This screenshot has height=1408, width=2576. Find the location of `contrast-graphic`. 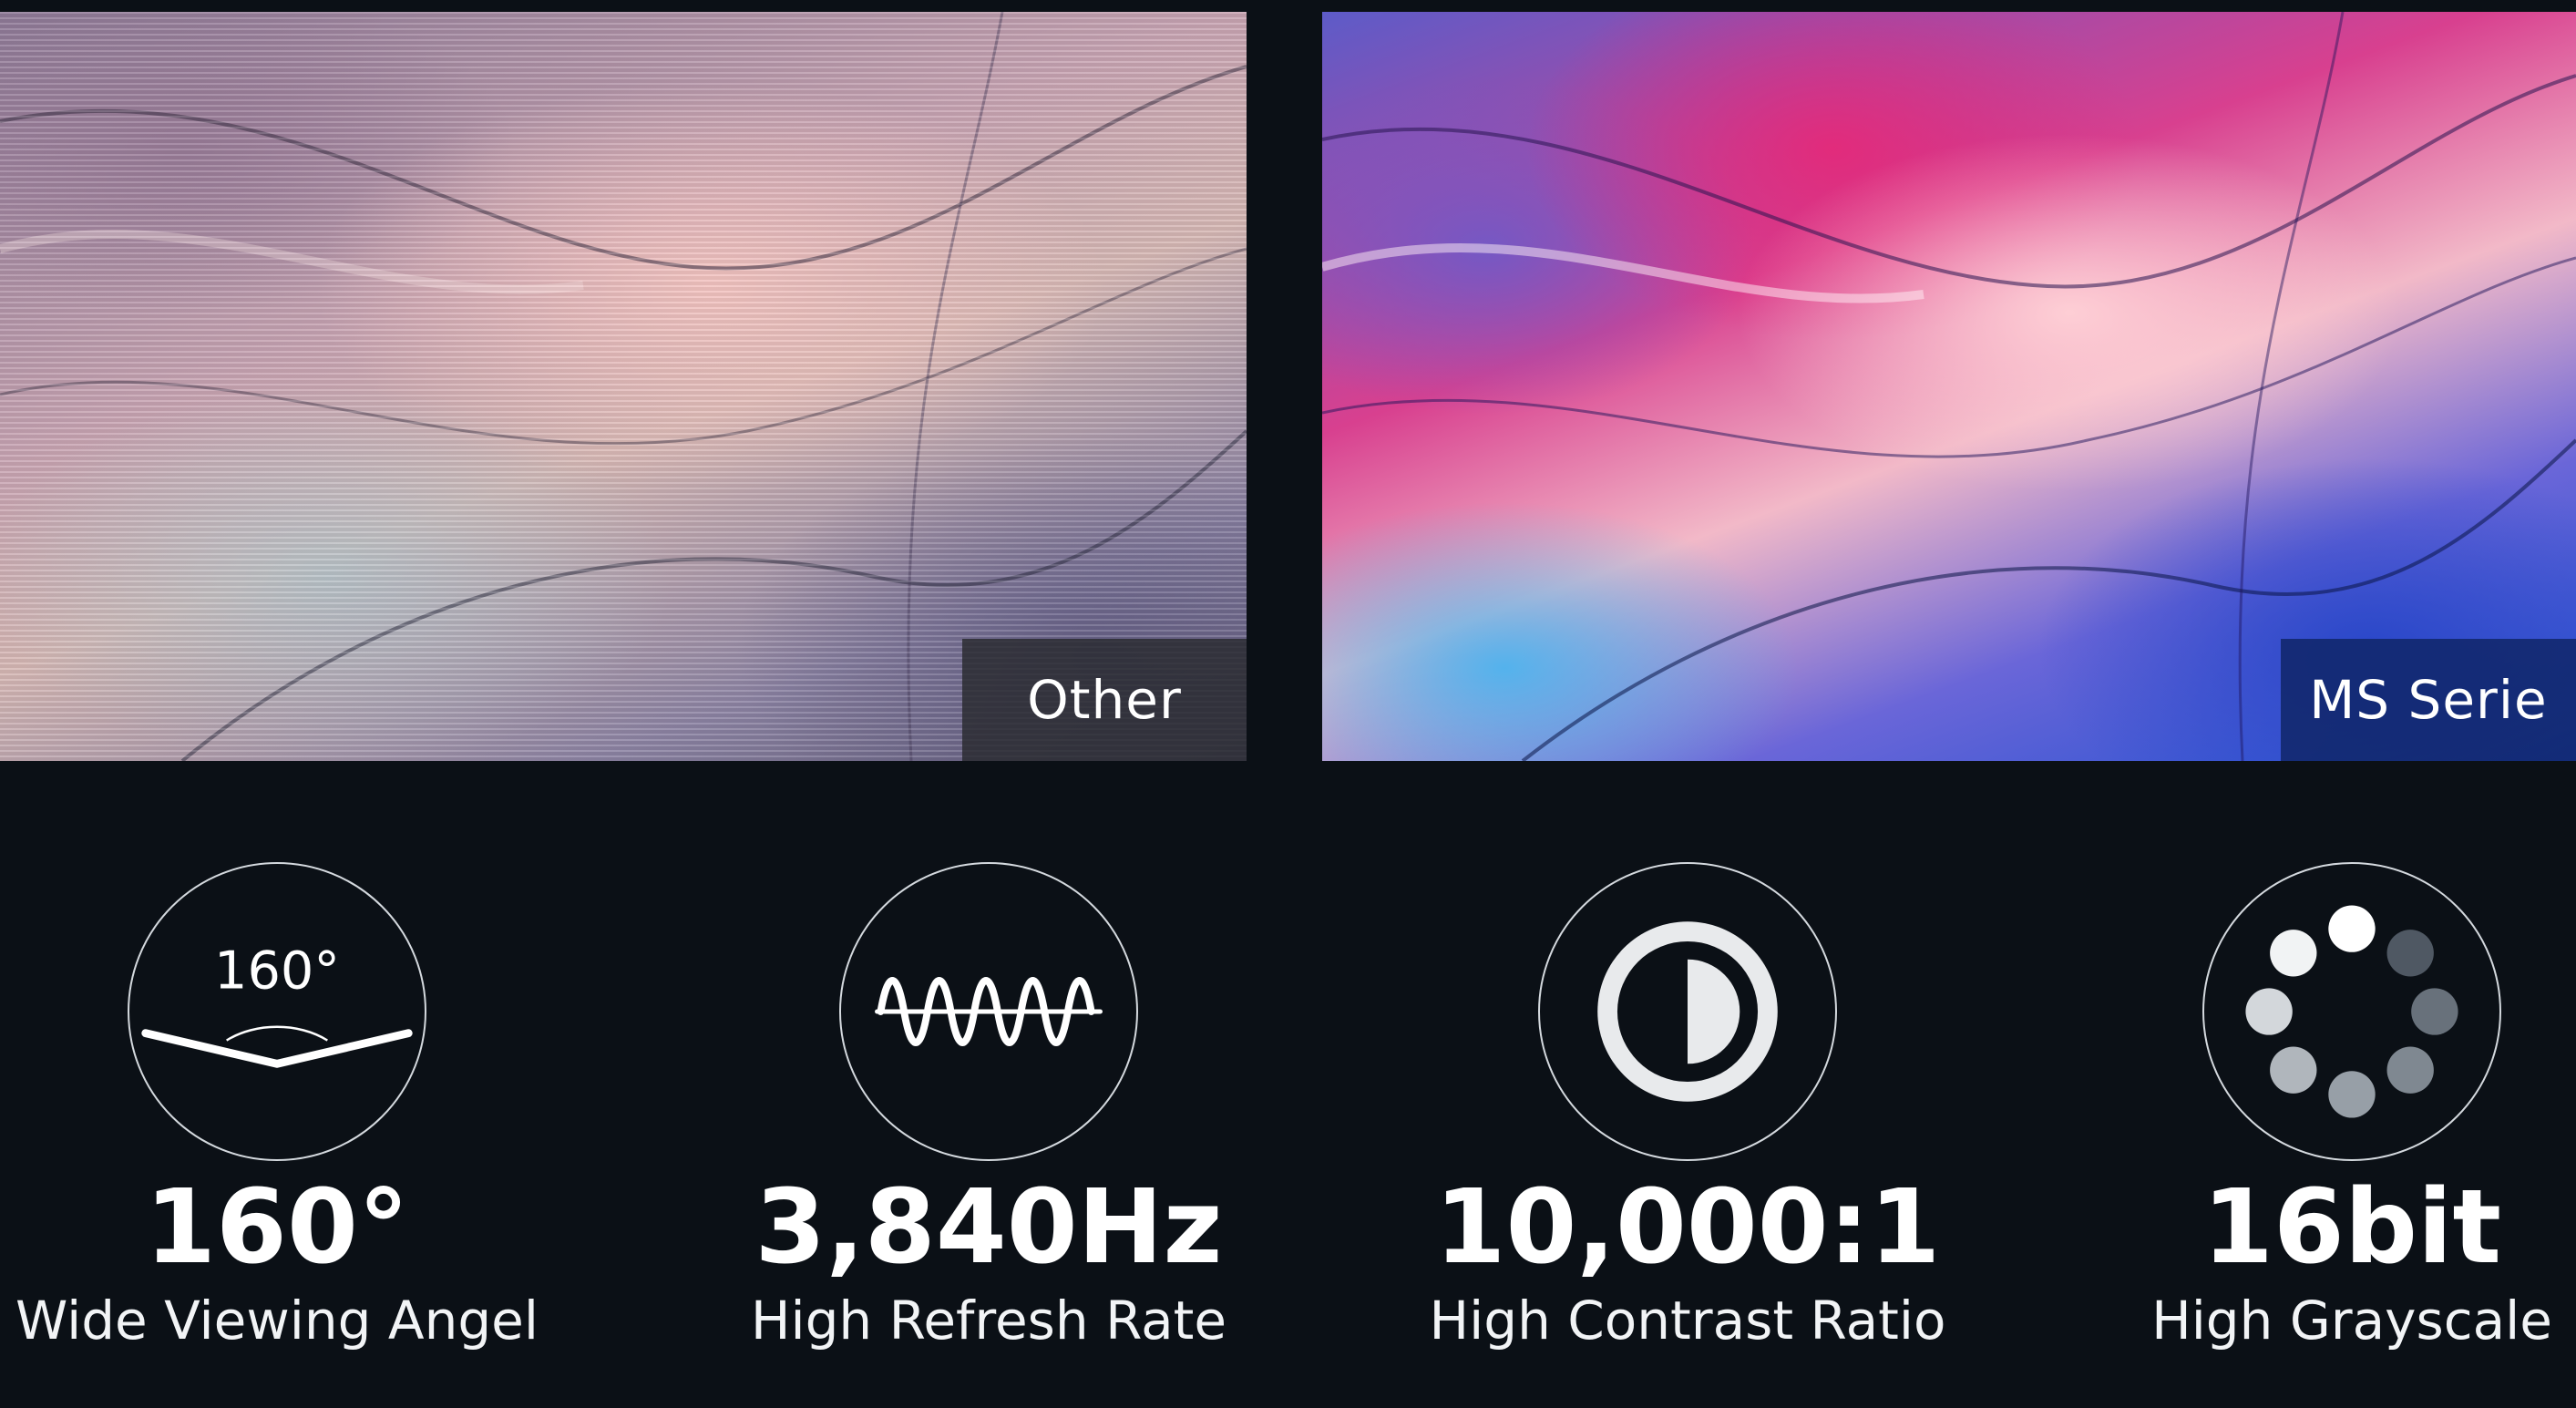

contrast-graphic is located at coordinates (1688, 1012).